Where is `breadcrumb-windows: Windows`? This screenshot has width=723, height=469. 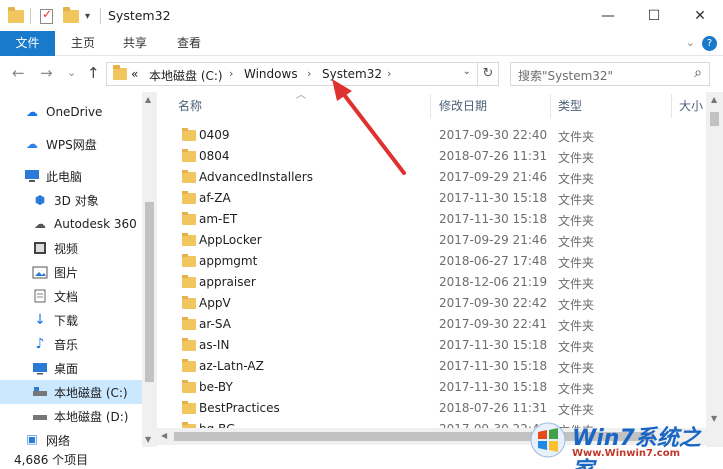 breadcrumb-windows: Windows is located at coordinates (271, 74).